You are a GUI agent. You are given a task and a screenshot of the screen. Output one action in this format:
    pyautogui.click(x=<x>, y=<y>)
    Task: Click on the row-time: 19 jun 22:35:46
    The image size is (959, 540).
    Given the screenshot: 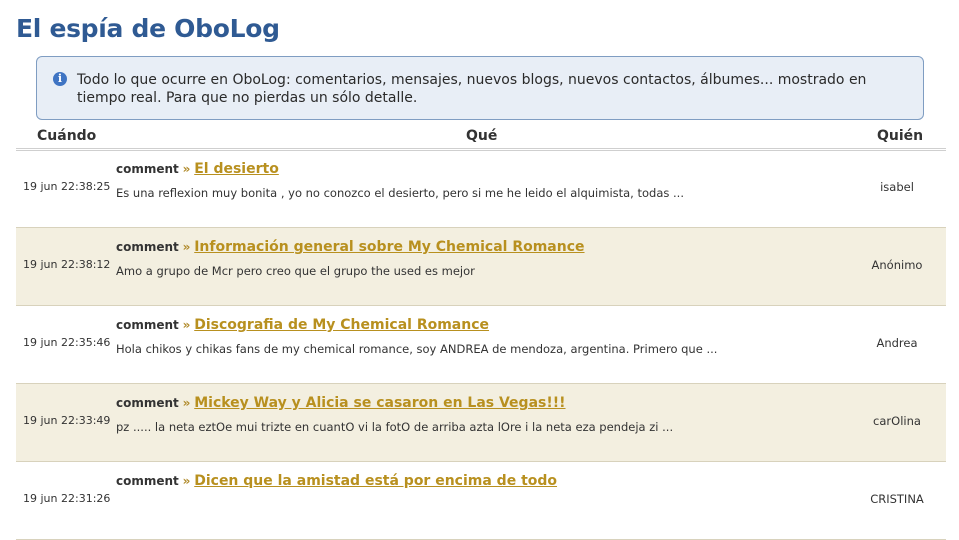 What is the action you would take?
    pyautogui.click(x=67, y=342)
    